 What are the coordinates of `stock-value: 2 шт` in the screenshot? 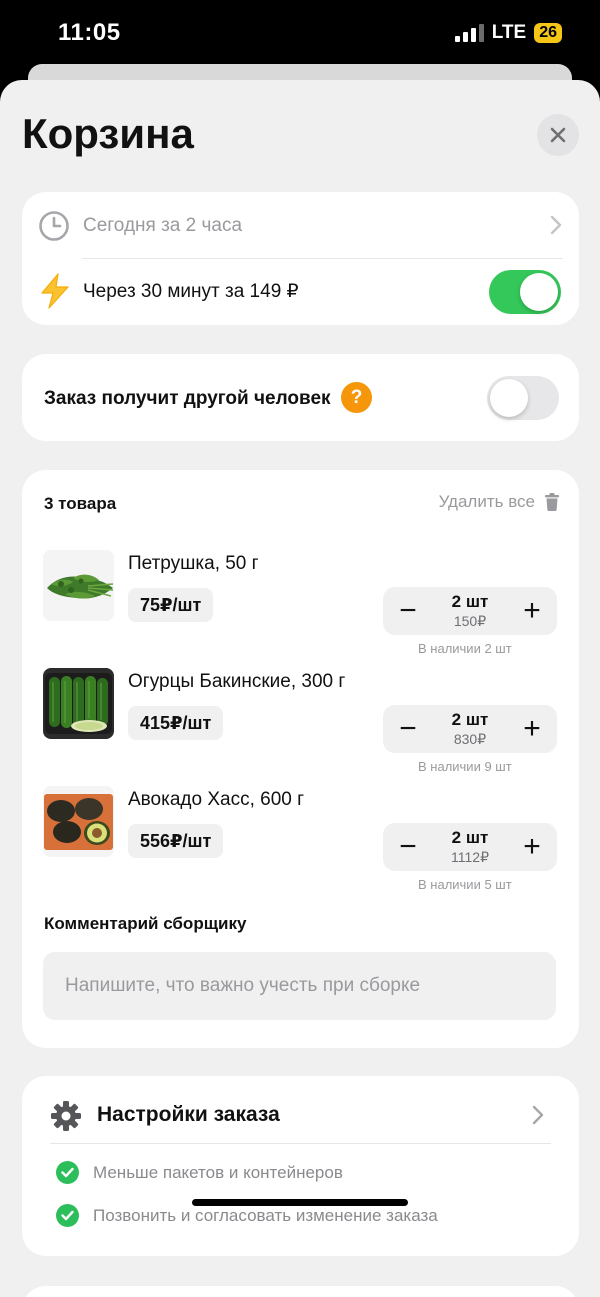 It's located at (498, 648).